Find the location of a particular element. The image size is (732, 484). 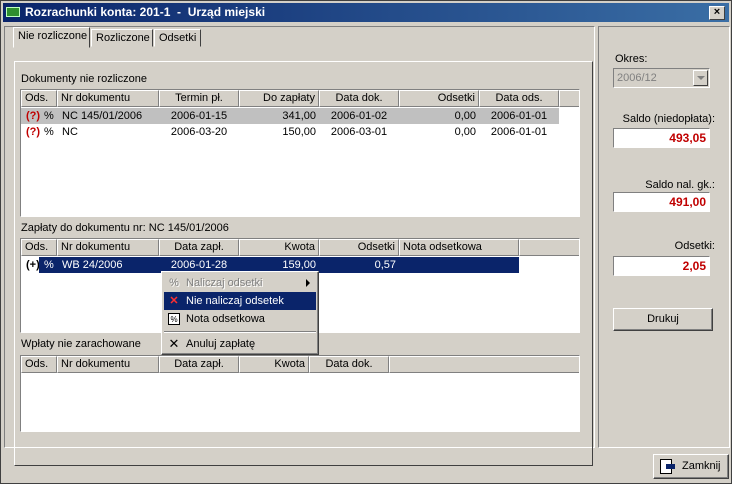

date-cell: 2006-01-02 is located at coordinates (359, 116).